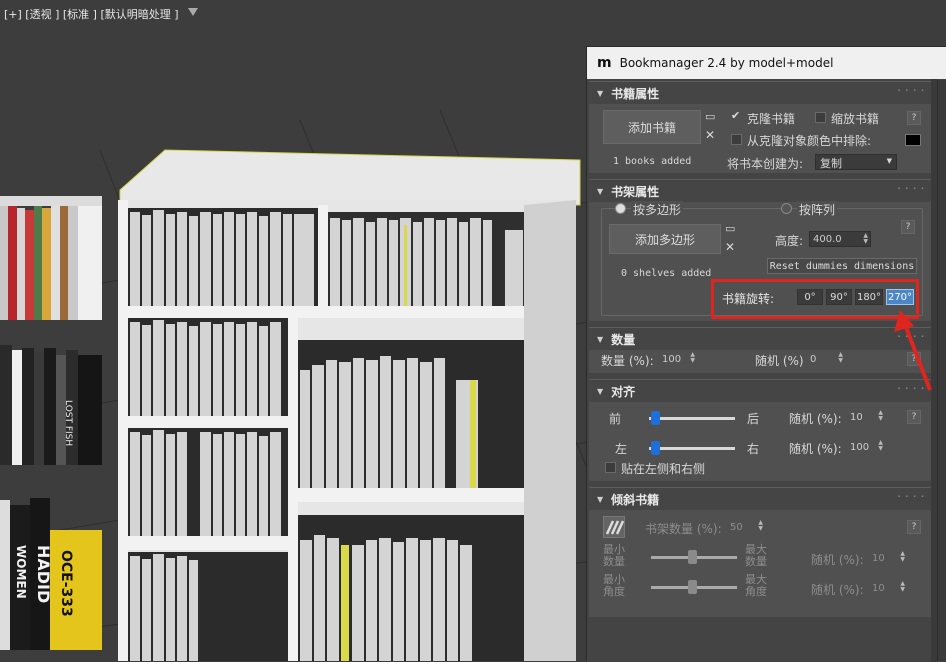 This screenshot has width=946, height=662. I want to click on exclude-color-label: 从克隆对象颜色中排除:, so click(809, 141).